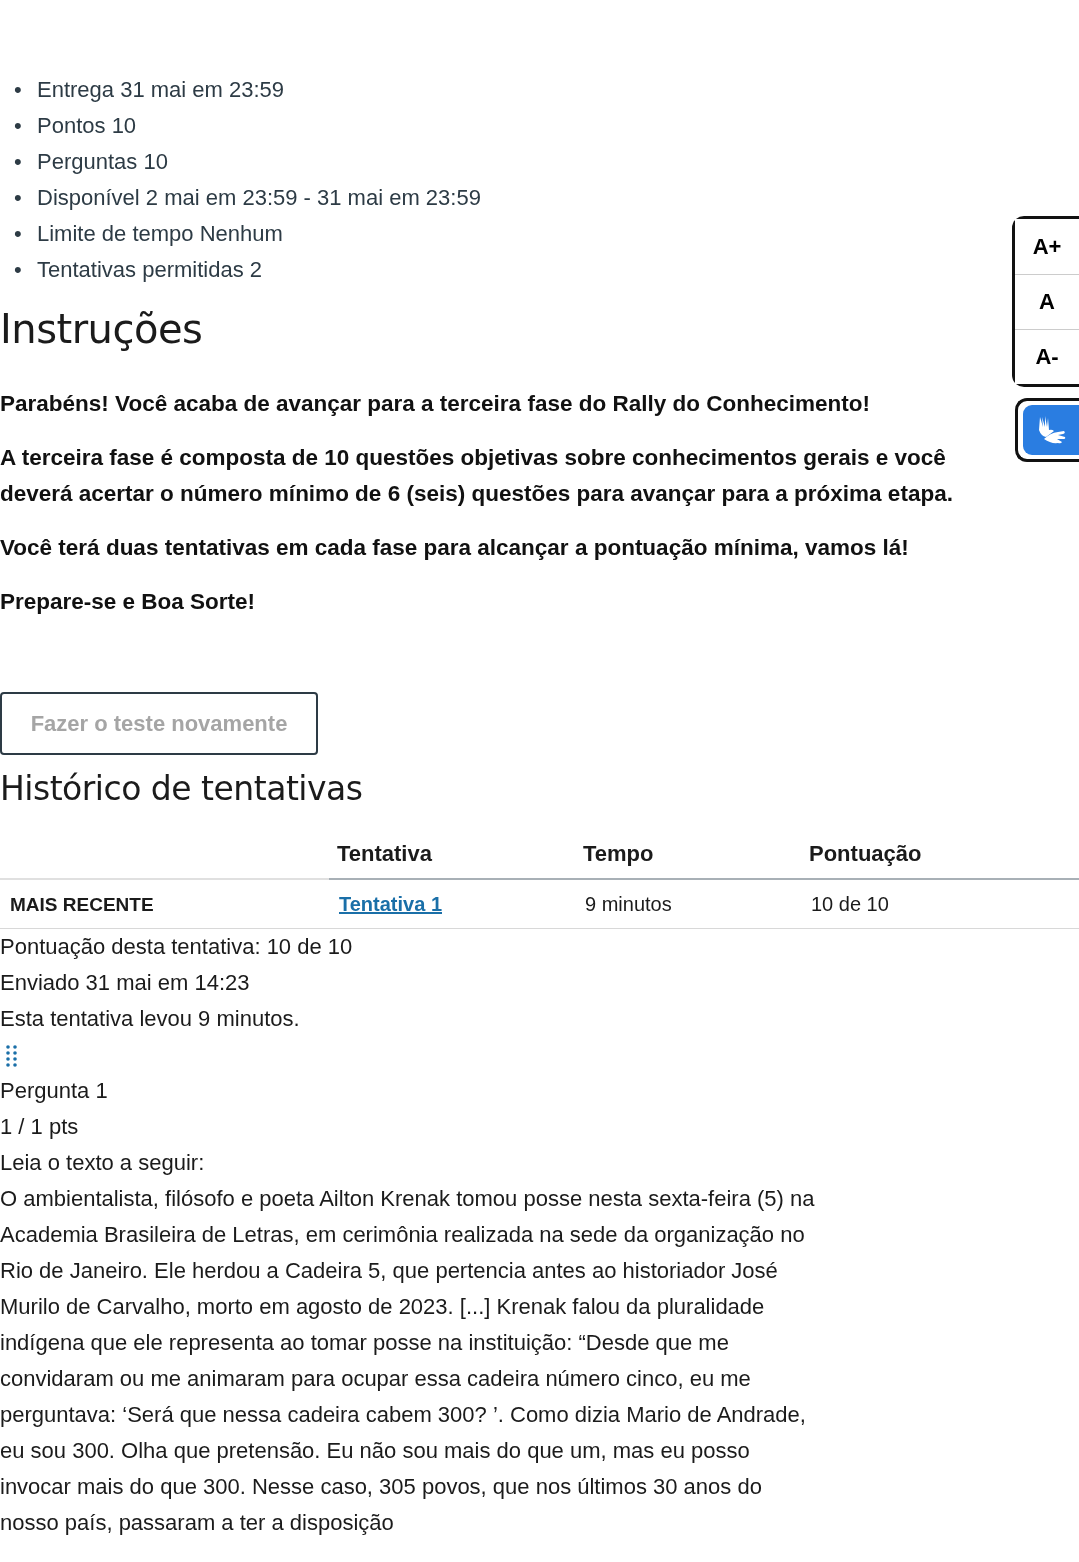 This screenshot has width=1079, height=1562. Describe the element at coordinates (259, 198) in the screenshot. I see `detail-item: Disponível 2 mai em 23:59 - 31 mai em 23:59` at that location.